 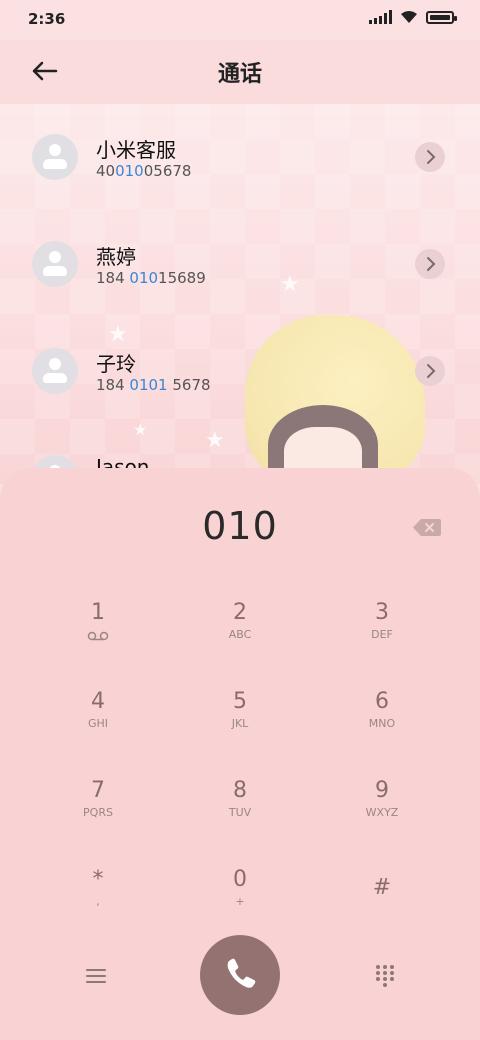 What do you see at coordinates (240, 526) in the screenshot?
I see `dialed-number: 010` at bounding box center [240, 526].